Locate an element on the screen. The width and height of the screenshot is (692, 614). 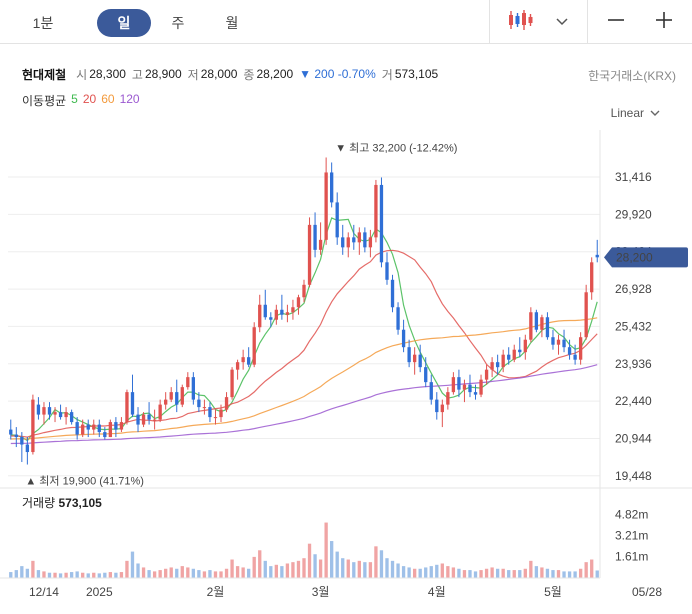
price-tick-label: 31,416 is located at coordinates (633, 177).